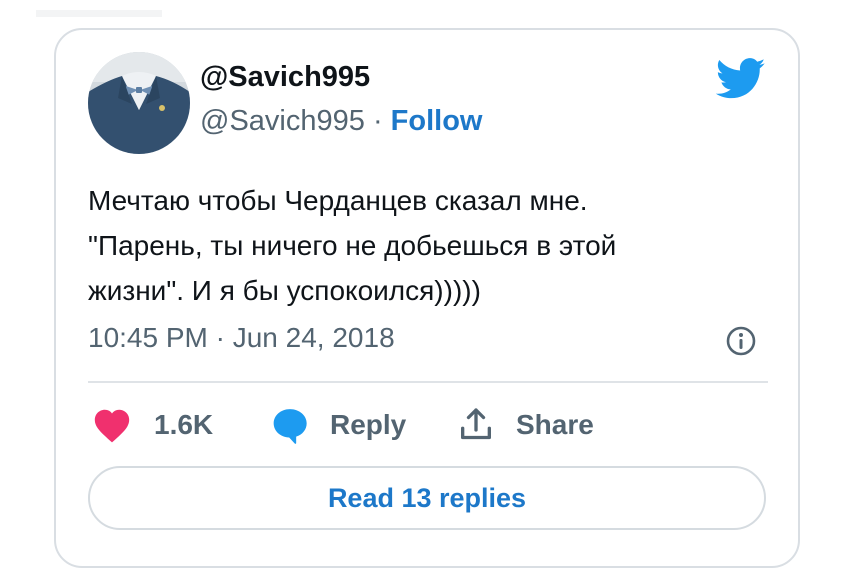  I want to click on share-label: Share, so click(555, 424).